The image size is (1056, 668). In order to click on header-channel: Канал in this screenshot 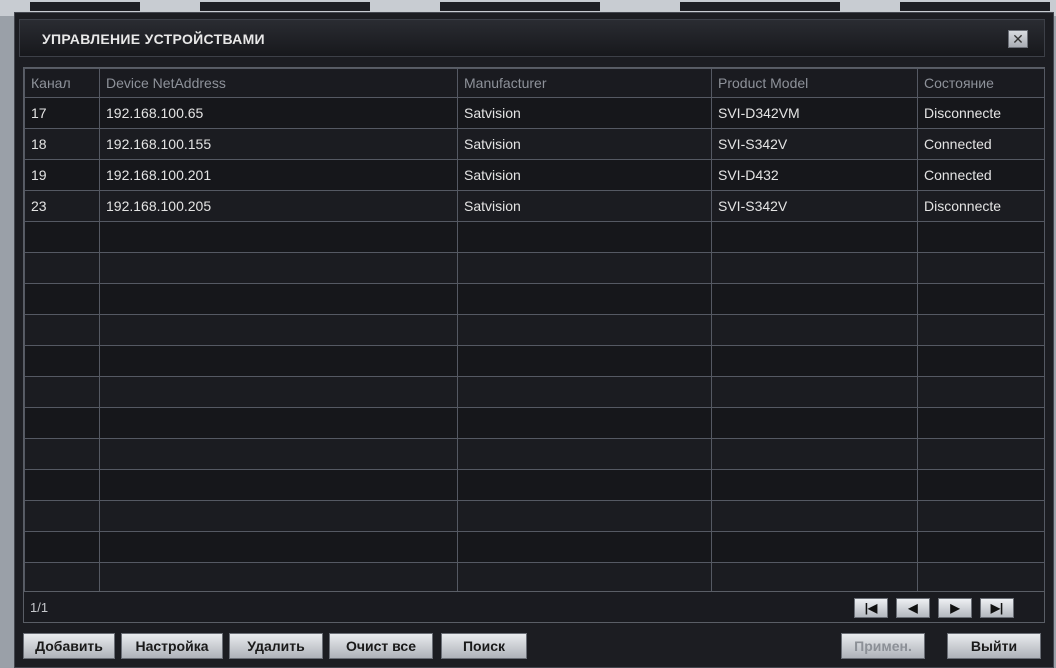, I will do `click(62, 83)`.